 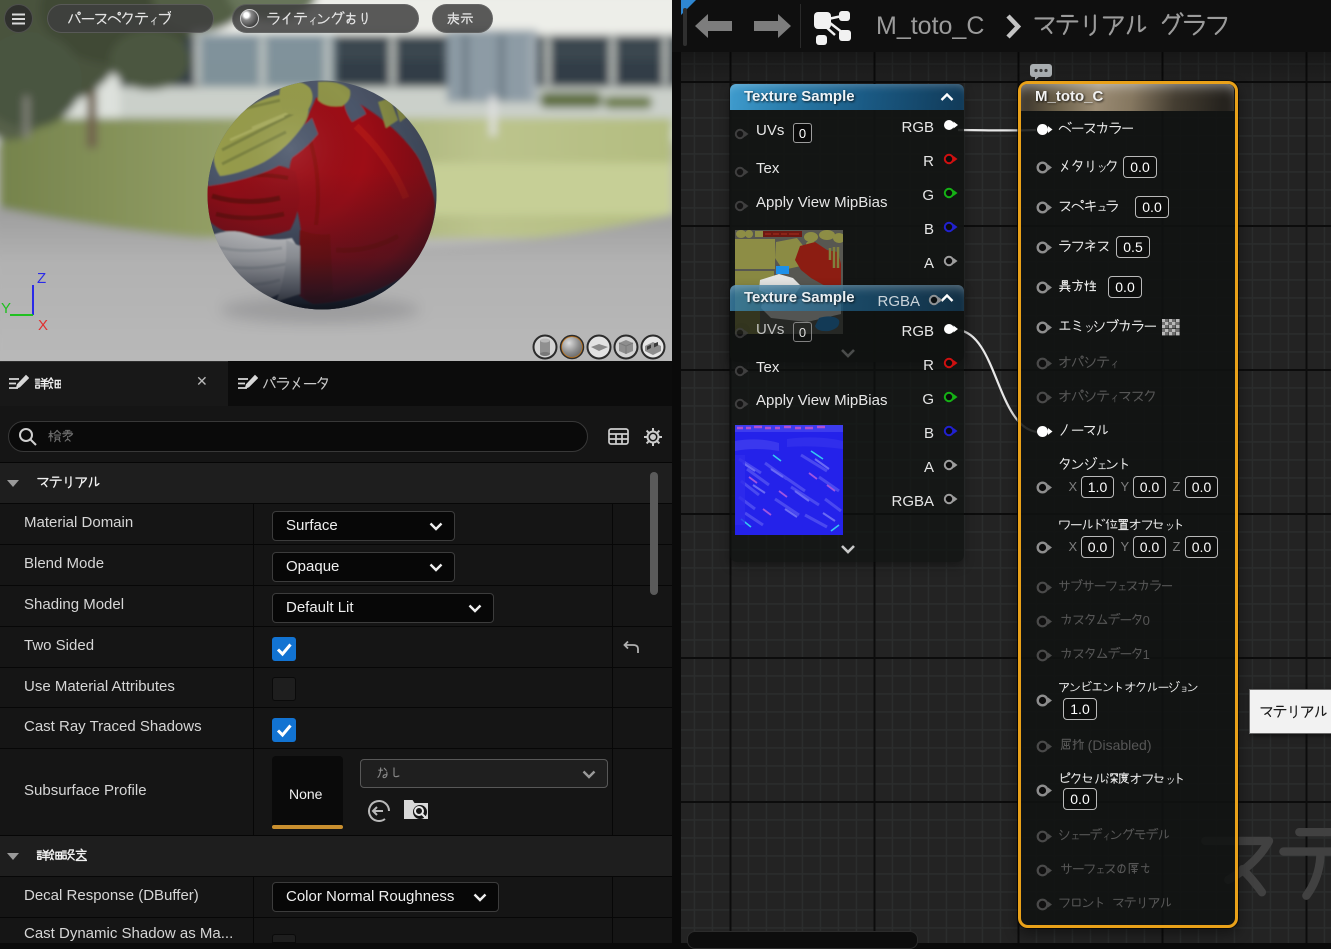 What do you see at coordinates (41, 278) in the screenshot?
I see `svg-text: Z` at bounding box center [41, 278].